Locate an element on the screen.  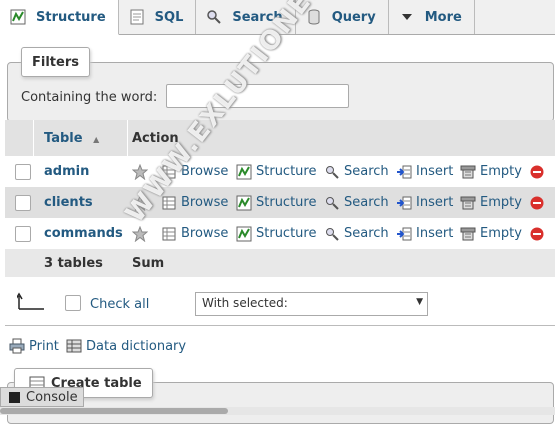
check-all-checkbox is located at coordinates (73, 303).